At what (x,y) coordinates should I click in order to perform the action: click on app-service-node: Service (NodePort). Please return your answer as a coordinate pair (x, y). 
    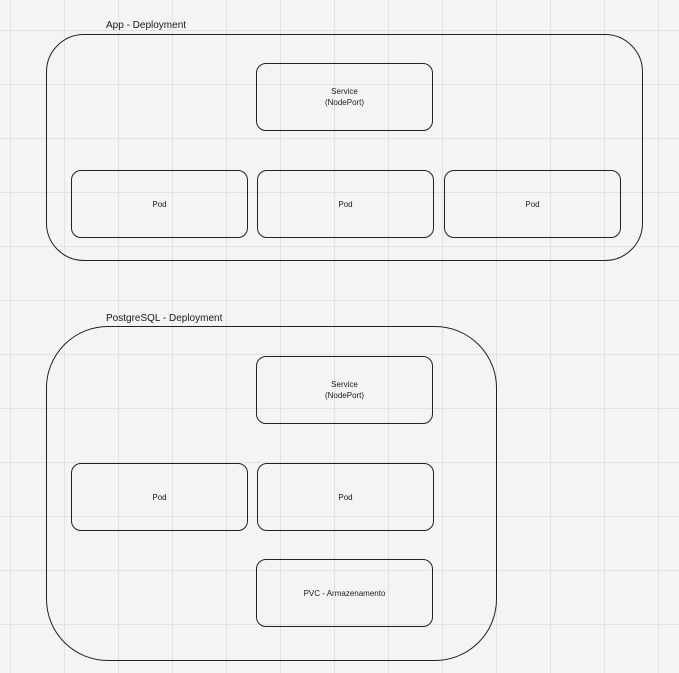
    Looking at the image, I should click on (344, 97).